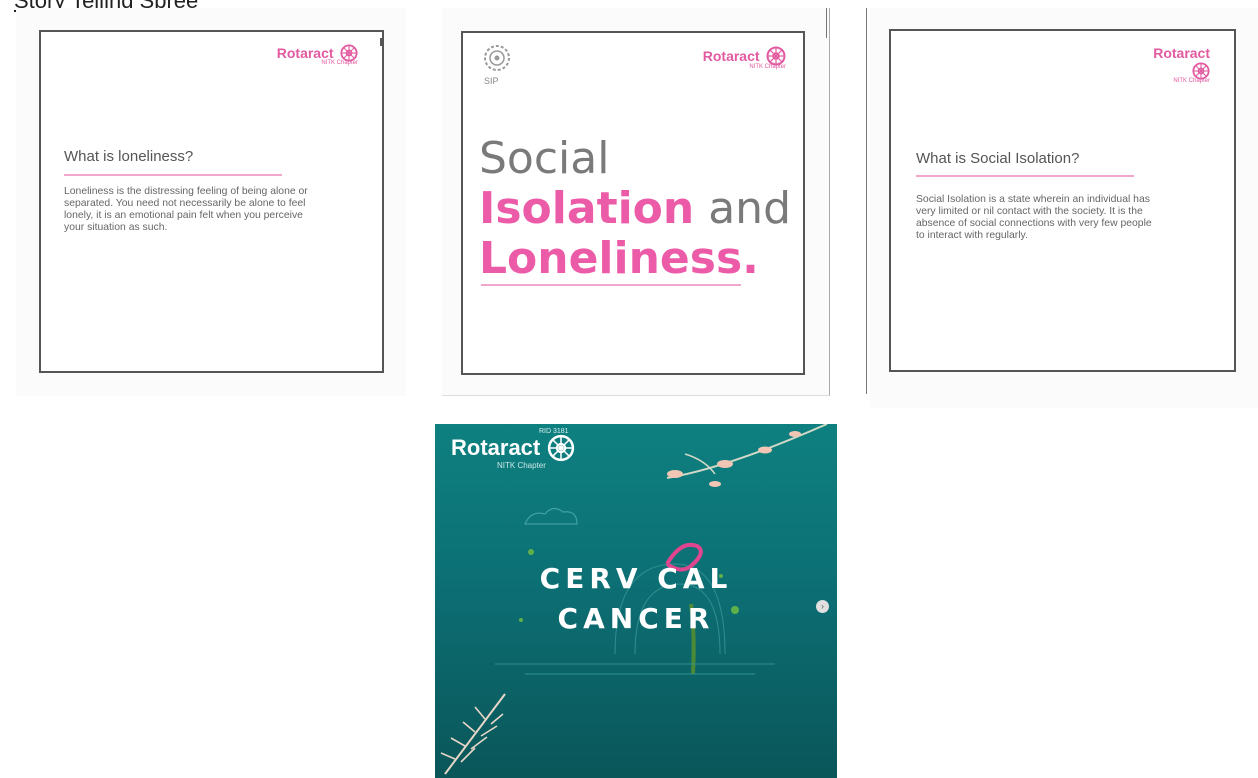 The height and width of the screenshot is (778, 1258). I want to click on poster-illustration, so click(634, 599).